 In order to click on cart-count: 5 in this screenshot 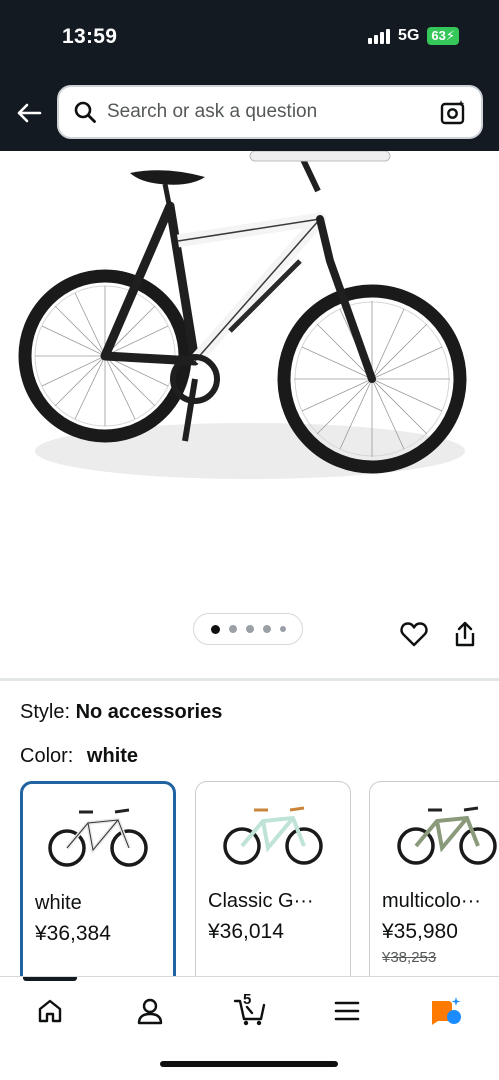, I will do `click(247, 999)`.